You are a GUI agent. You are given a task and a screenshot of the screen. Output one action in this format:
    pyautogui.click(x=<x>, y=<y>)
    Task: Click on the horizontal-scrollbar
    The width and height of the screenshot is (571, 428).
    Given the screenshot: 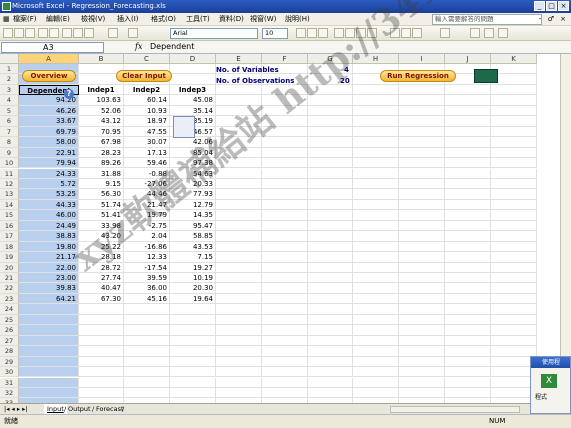 What is the action you would take?
    pyautogui.click(x=455, y=409)
    